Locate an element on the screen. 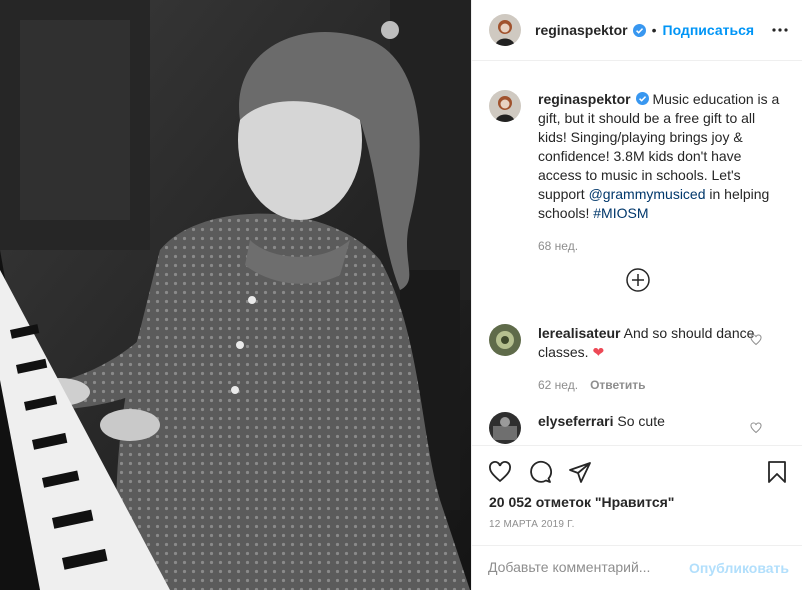 Image resolution: width=802 pixels, height=590 pixels. red-heart-emoji: ❤ is located at coordinates (598, 352).